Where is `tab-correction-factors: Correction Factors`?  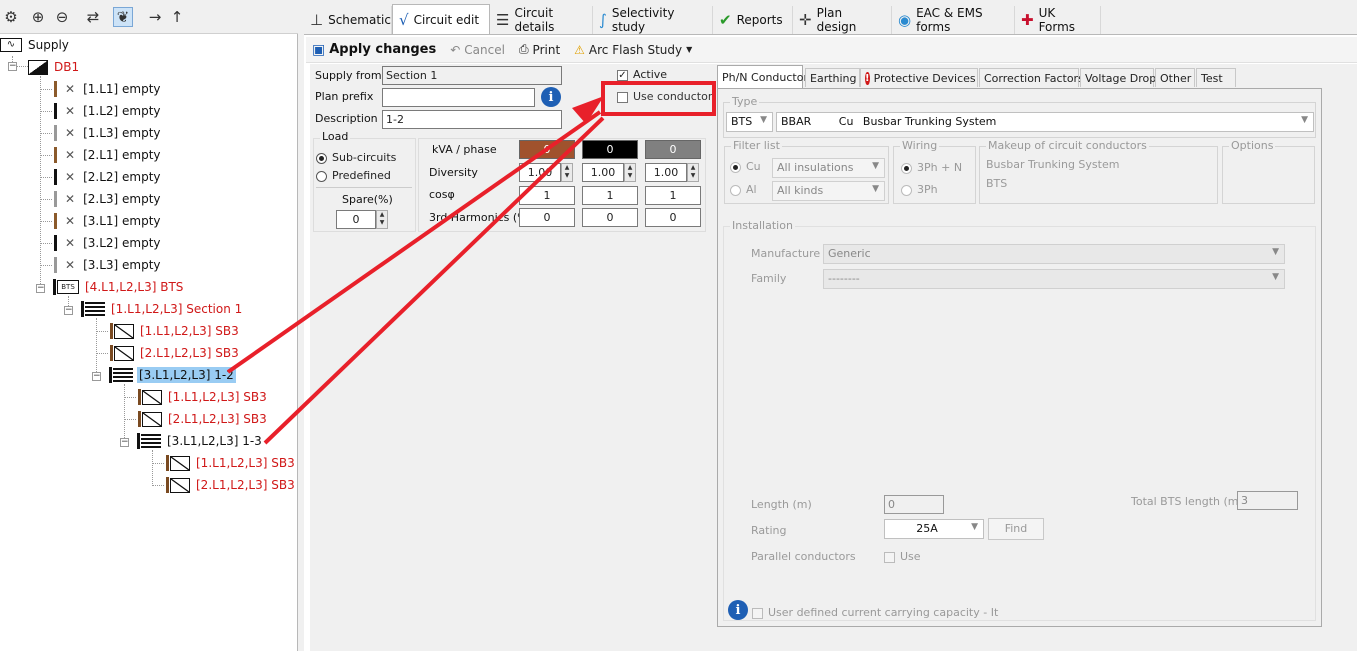
tab-correction-factors: Correction Factors is located at coordinates (1031, 77).